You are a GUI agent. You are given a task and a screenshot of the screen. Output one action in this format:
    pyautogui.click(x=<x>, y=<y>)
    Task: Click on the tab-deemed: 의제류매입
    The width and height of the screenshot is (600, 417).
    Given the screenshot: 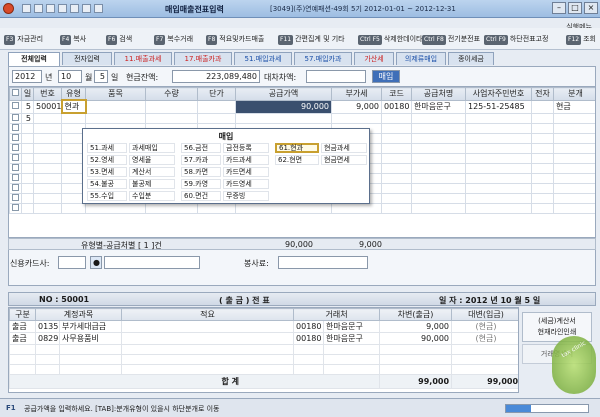 What is the action you would take?
    pyautogui.click(x=421, y=58)
    